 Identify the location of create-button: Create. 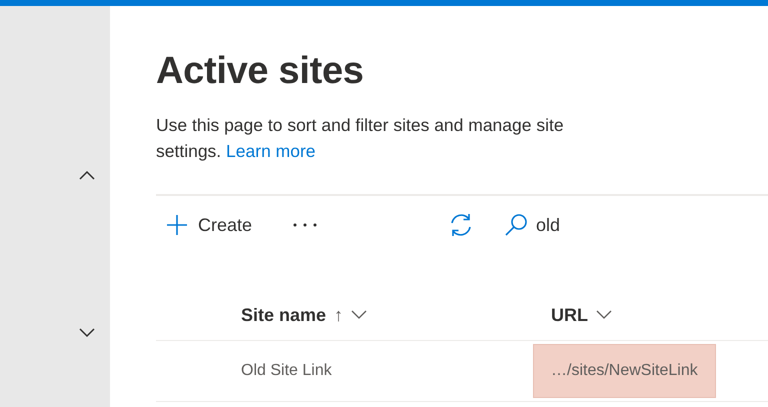
(209, 225).